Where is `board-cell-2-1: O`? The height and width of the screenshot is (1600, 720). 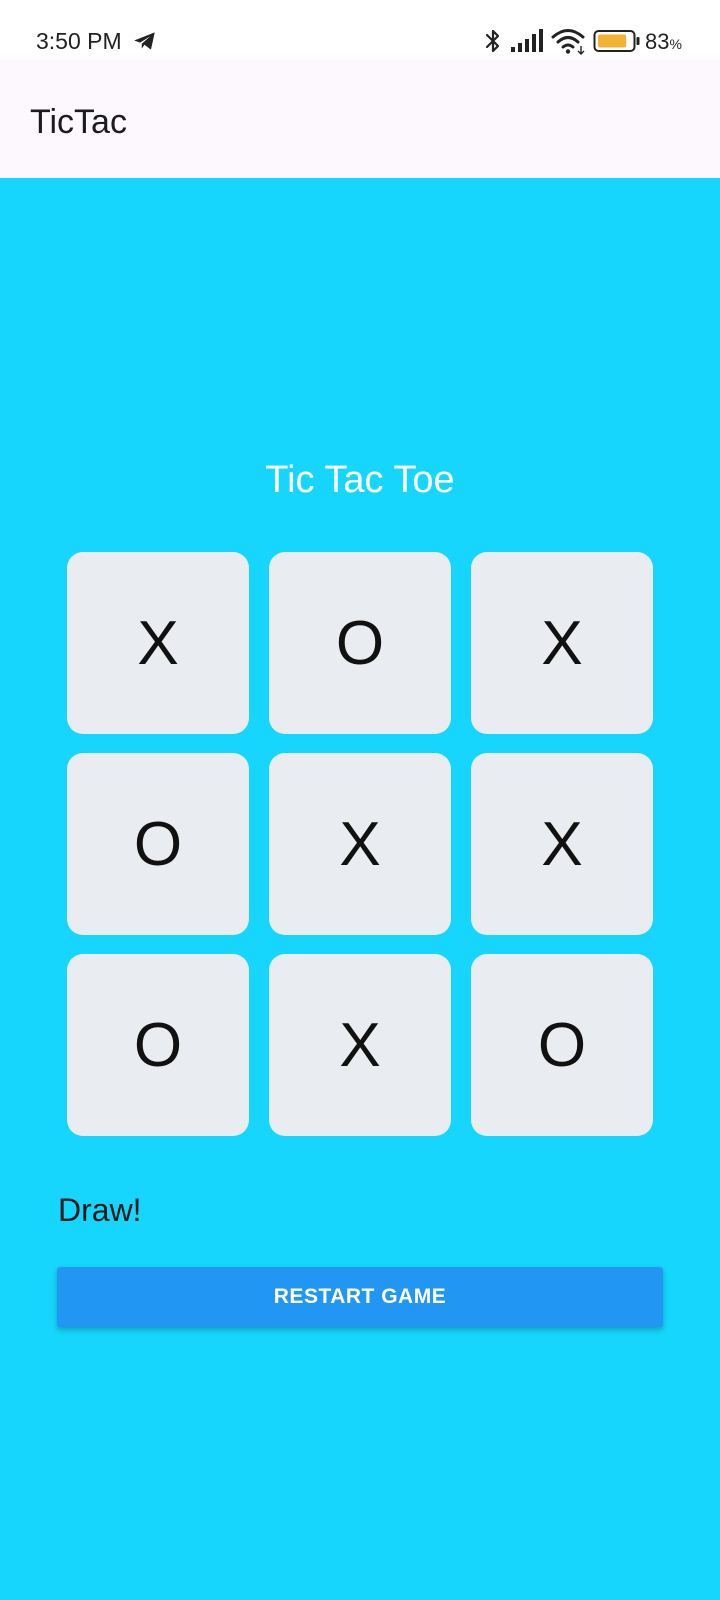
board-cell-2-1: O is located at coordinates (158, 844).